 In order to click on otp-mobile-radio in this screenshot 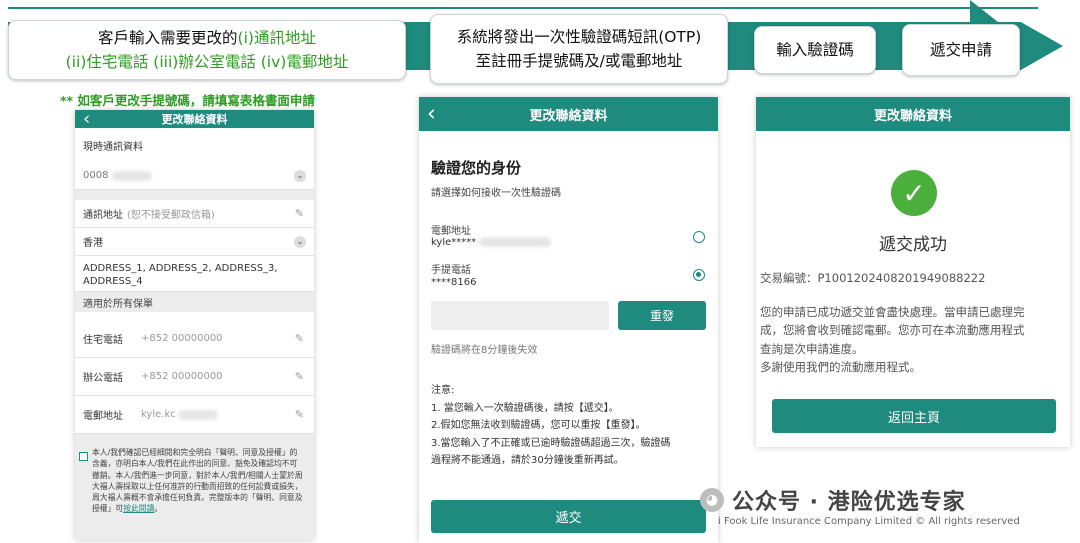, I will do `click(699, 275)`.